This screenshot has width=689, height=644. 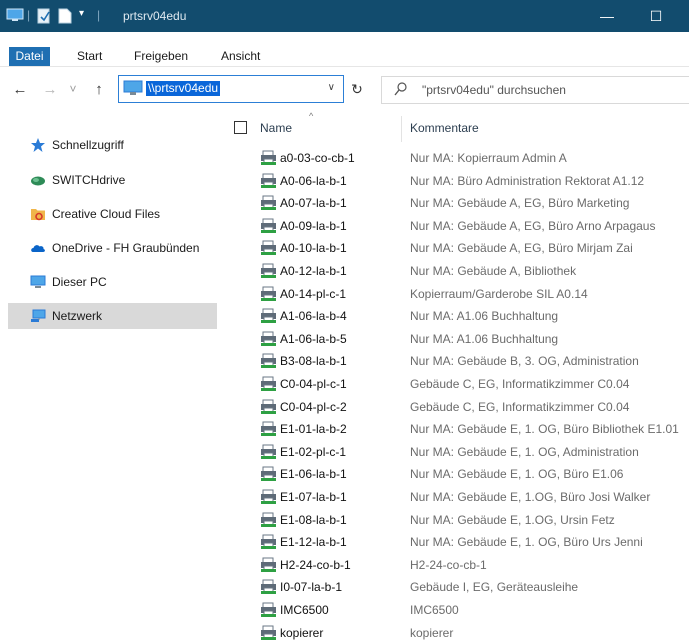 I want to click on title-bar: | ▾ | prtsrv04edu — ☐, so click(x=344, y=16).